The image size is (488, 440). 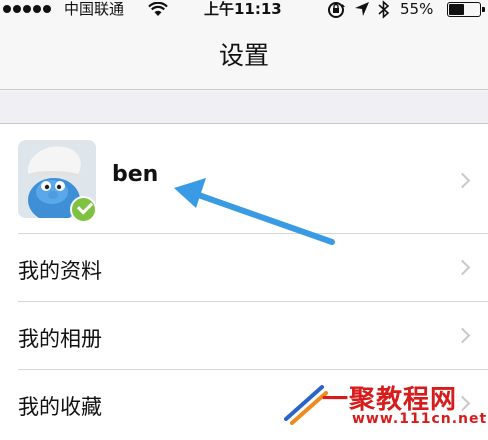 I want to click on battery-level-fill, so click(x=457, y=9).